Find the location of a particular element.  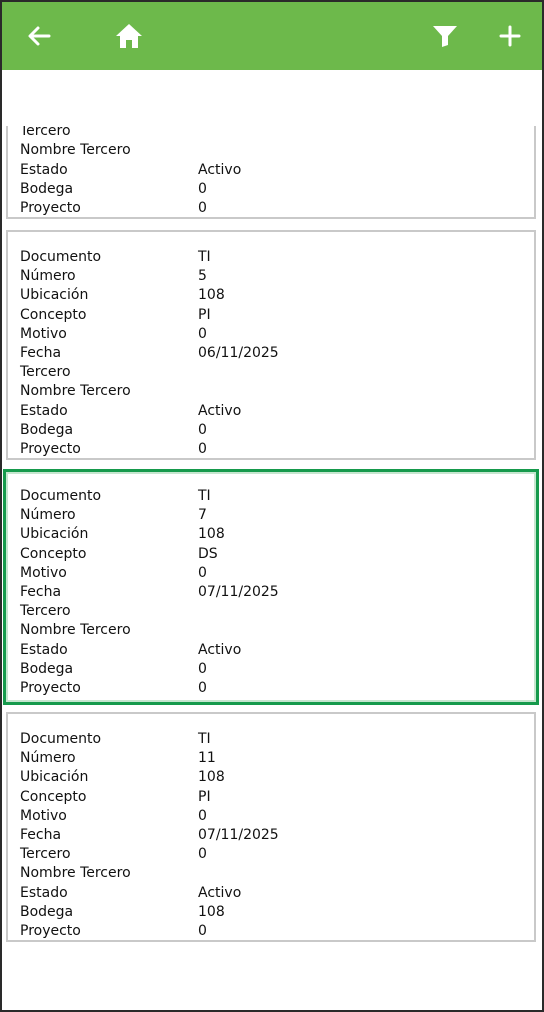

filter-funnel-icon is located at coordinates (445, 36).